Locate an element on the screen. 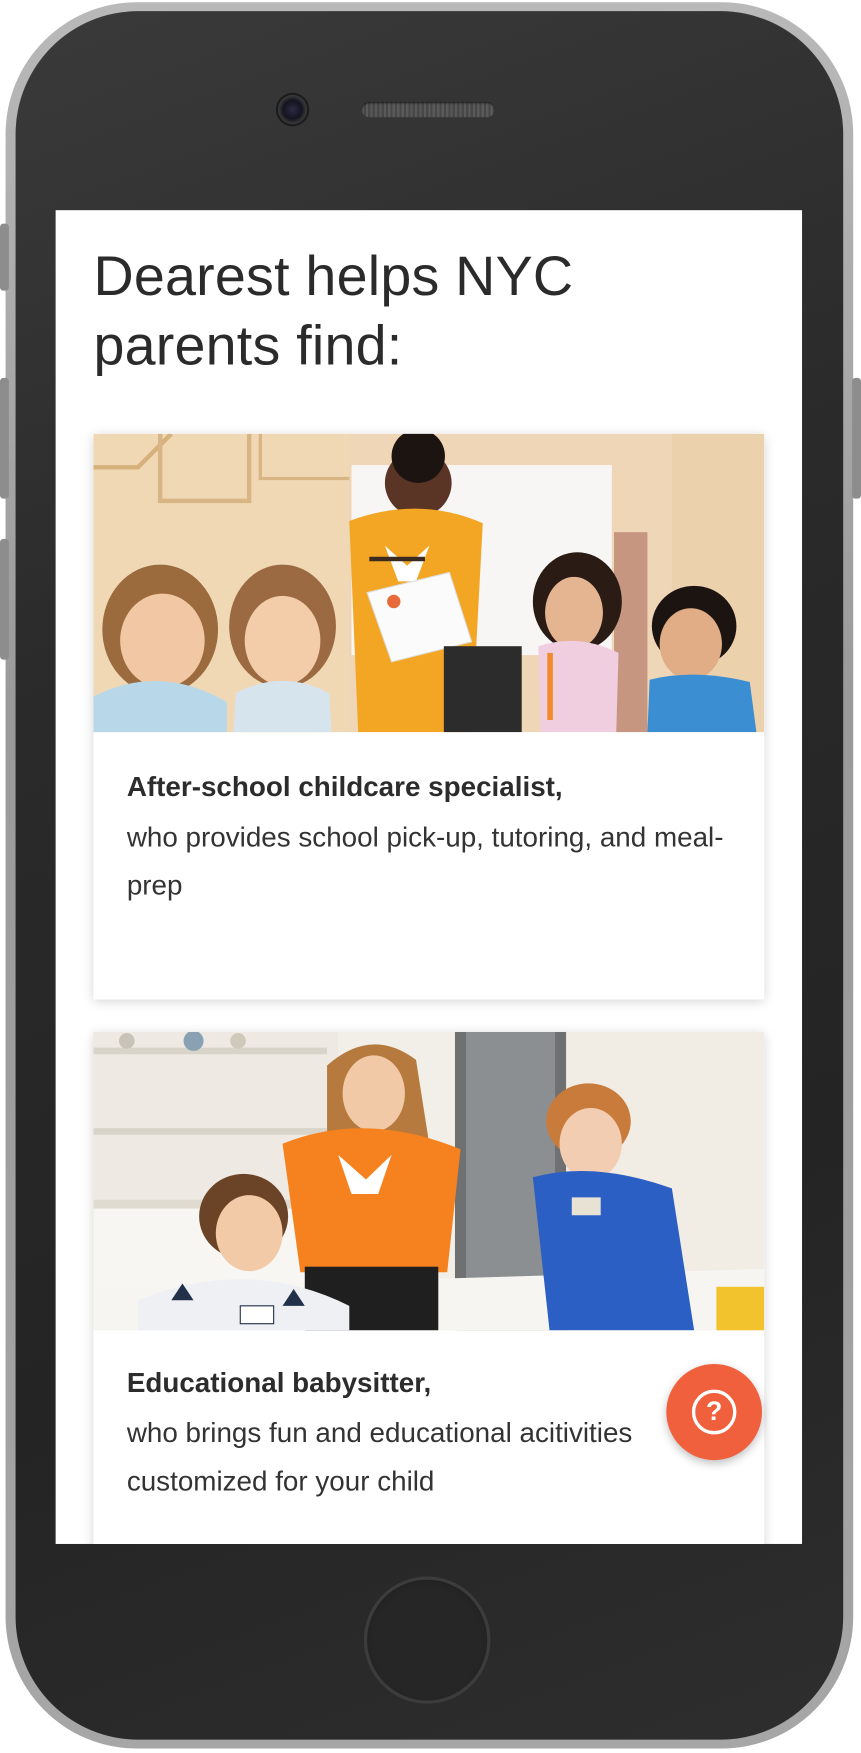 The height and width of the screenshot is (1753, 861). children-drawing-photo is located at coordinates (429, 583).